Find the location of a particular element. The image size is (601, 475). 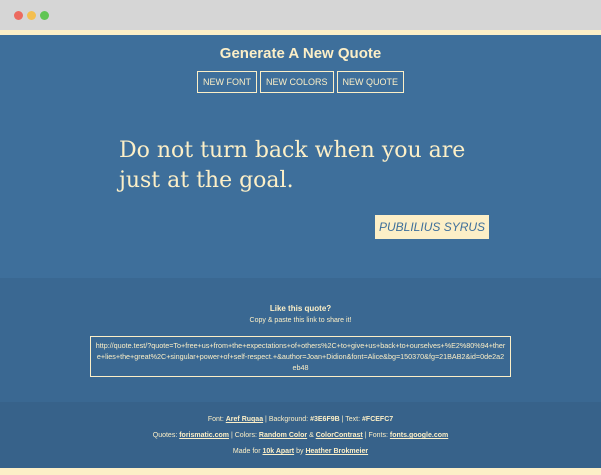

footer-made-by: Made for 10k Apart by Heather Brokmeier is located at coordinates (300, 451).